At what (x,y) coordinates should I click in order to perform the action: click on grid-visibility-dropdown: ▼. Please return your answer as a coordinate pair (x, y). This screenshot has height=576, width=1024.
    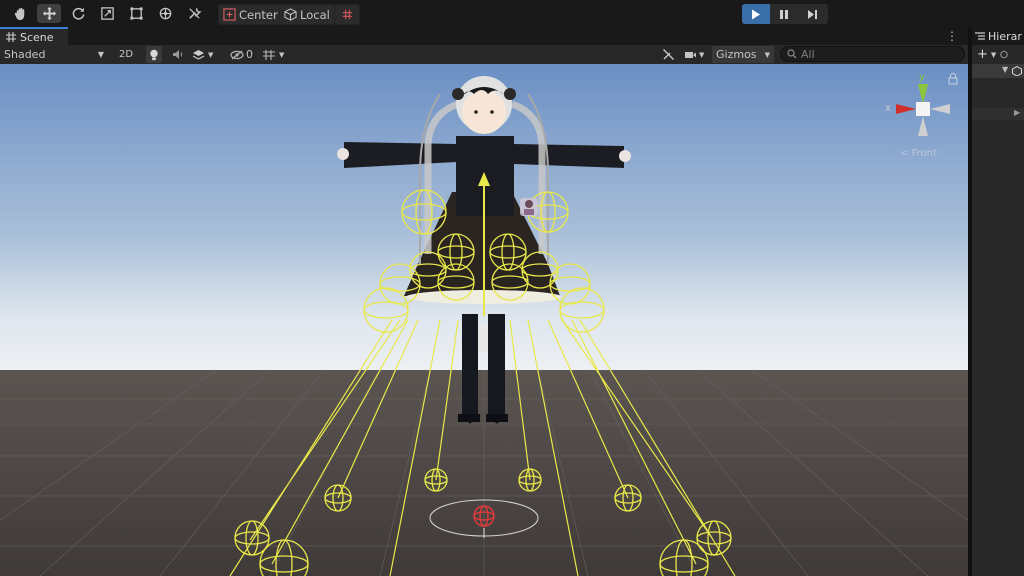
    Looking at the image, I should click on (279, 54).